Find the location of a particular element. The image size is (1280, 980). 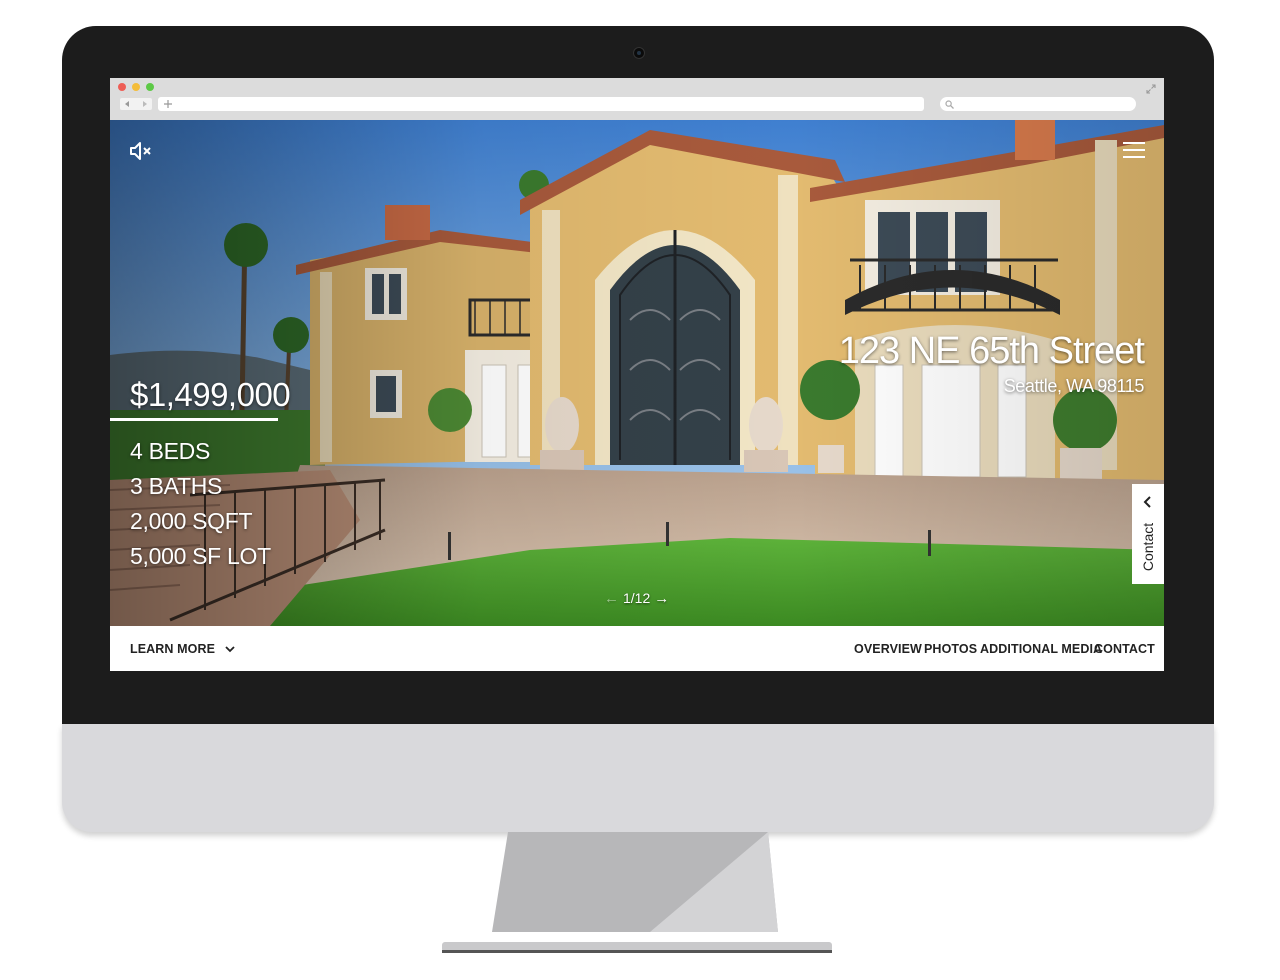

listing-address: 123 NE 65th Street is located at coordinates (991, 351).